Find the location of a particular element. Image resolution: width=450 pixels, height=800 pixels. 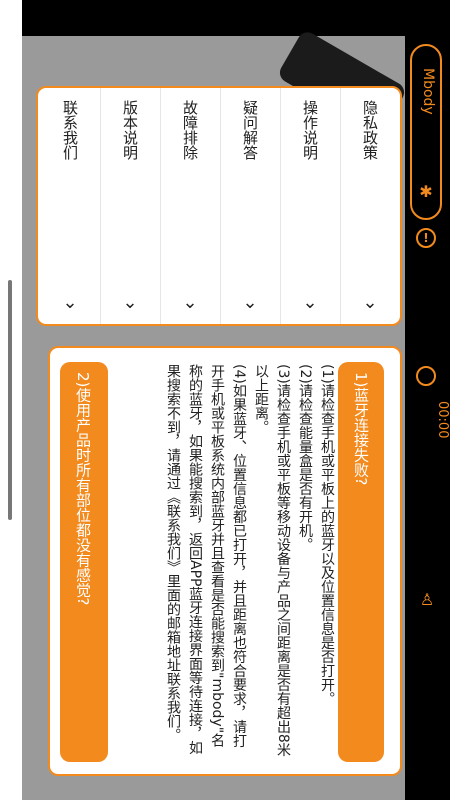

question-title-1: 1)蓝牙连接失败? is located at coordinates (361, 429).